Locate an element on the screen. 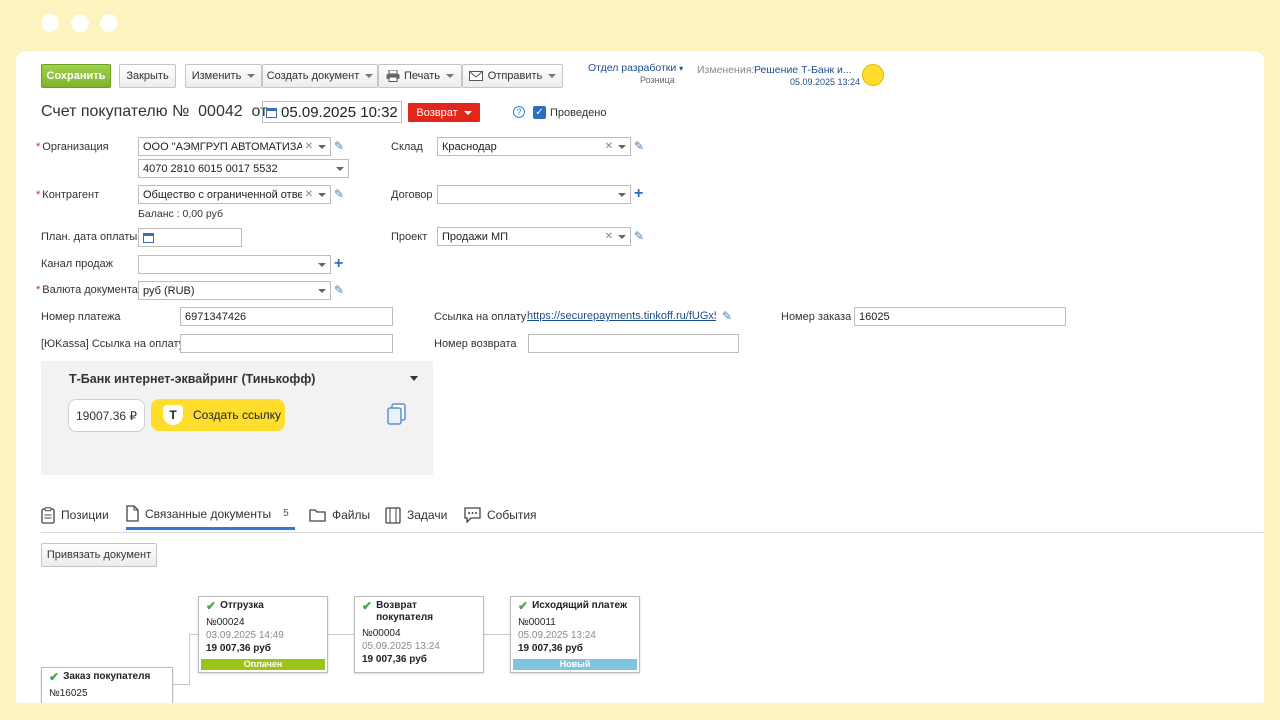 The width and height of the screenshot is (1280, 720). order-number: №16025 is located at coordinates (68, 693).